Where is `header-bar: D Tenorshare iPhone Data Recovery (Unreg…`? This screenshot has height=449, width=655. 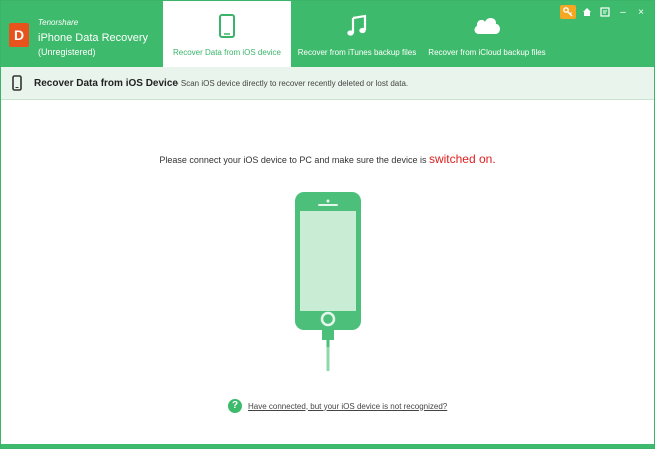 header-bar: D Tenorshare iPhone Data Recovery (Unreg… is located at coordinates (327, 34).